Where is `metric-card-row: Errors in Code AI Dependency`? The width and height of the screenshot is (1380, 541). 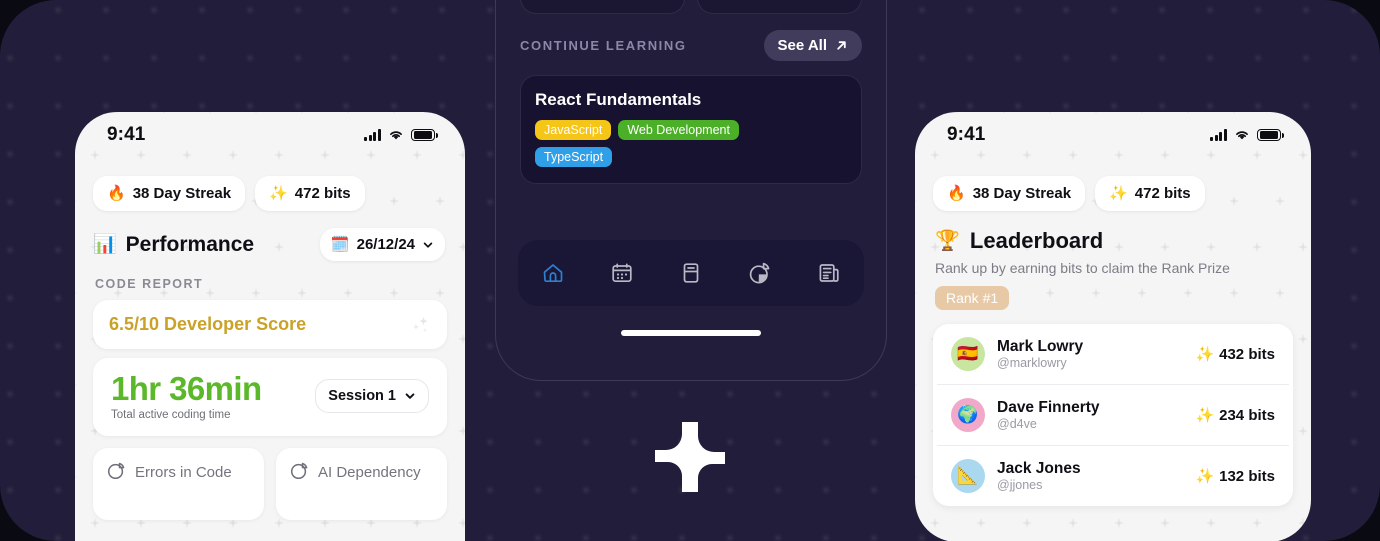
metric-card-row: Errors in Code AI Dependency is located at coordinates (270, 483).